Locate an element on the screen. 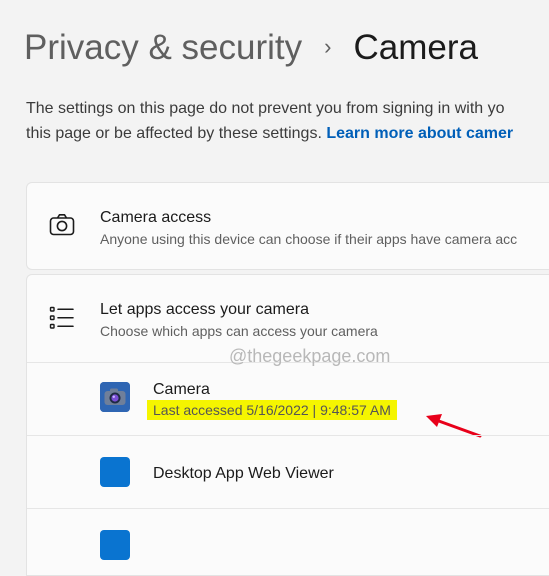 This screenshot has height=576, width=549. app-name-camera: Camera is located at coordinates (181, 389).